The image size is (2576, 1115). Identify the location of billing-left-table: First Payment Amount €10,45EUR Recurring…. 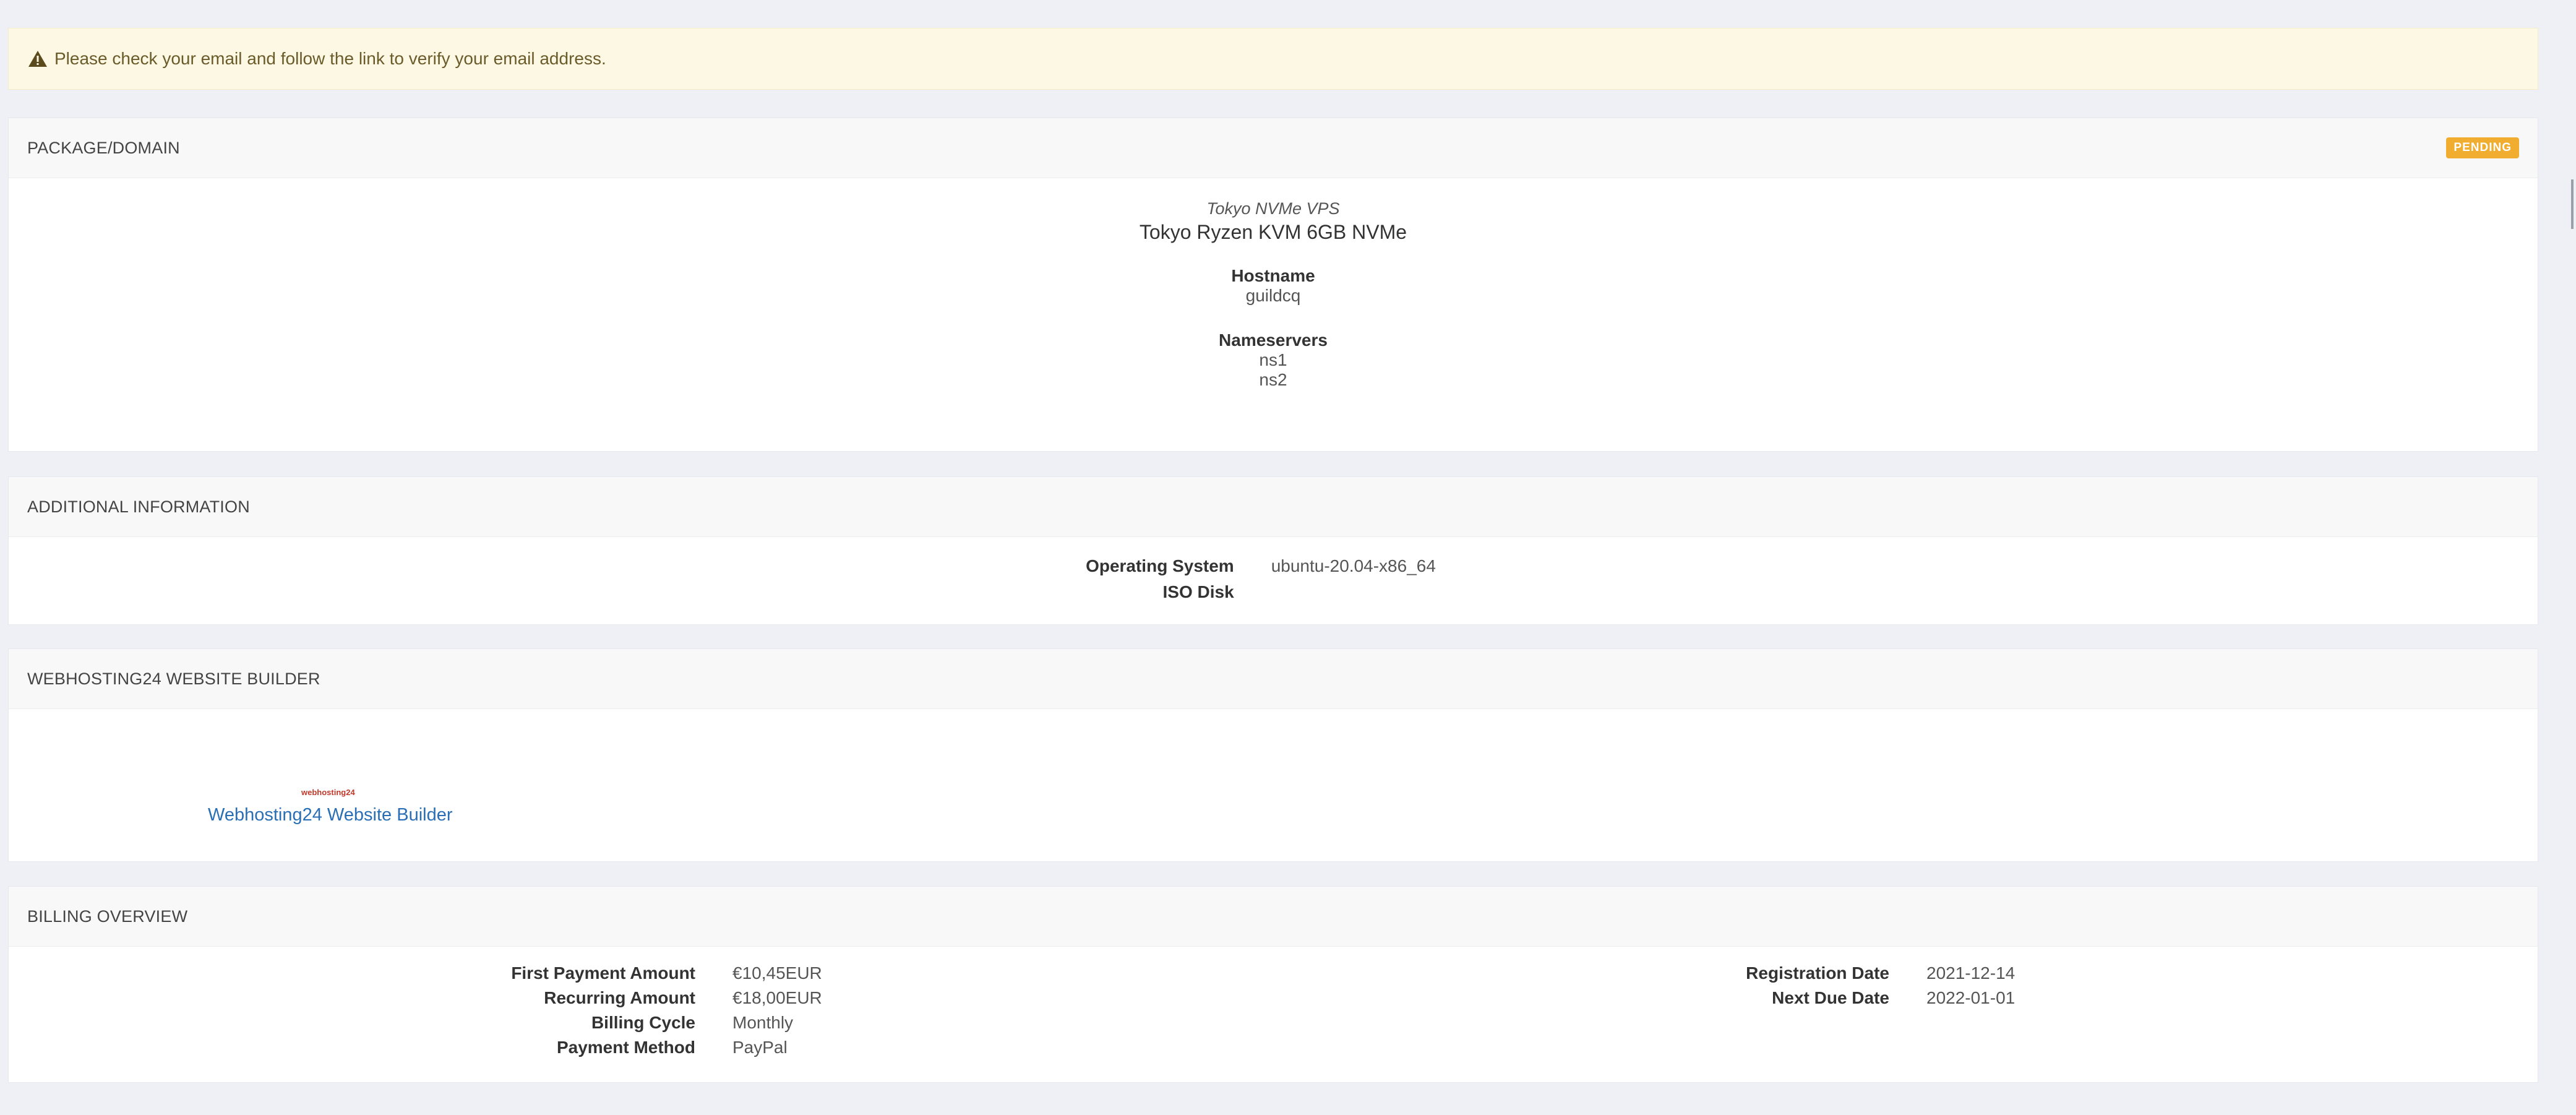
(693, 1010).